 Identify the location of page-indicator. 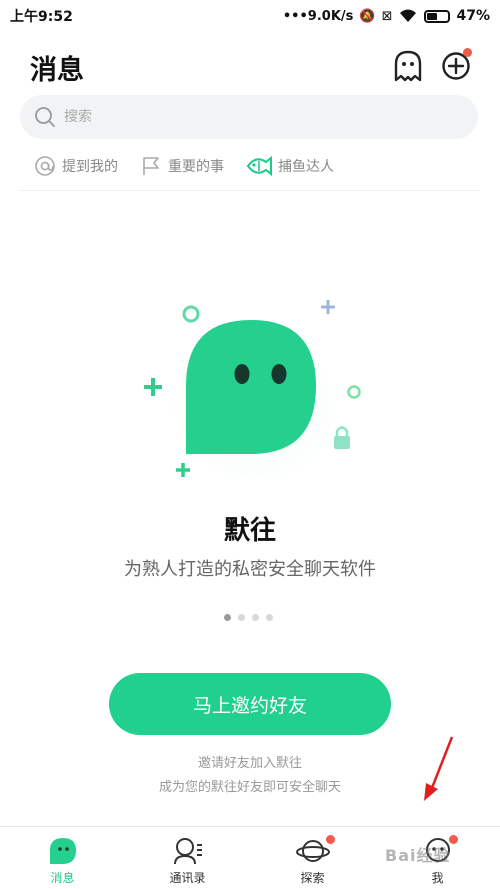
(248, 617).